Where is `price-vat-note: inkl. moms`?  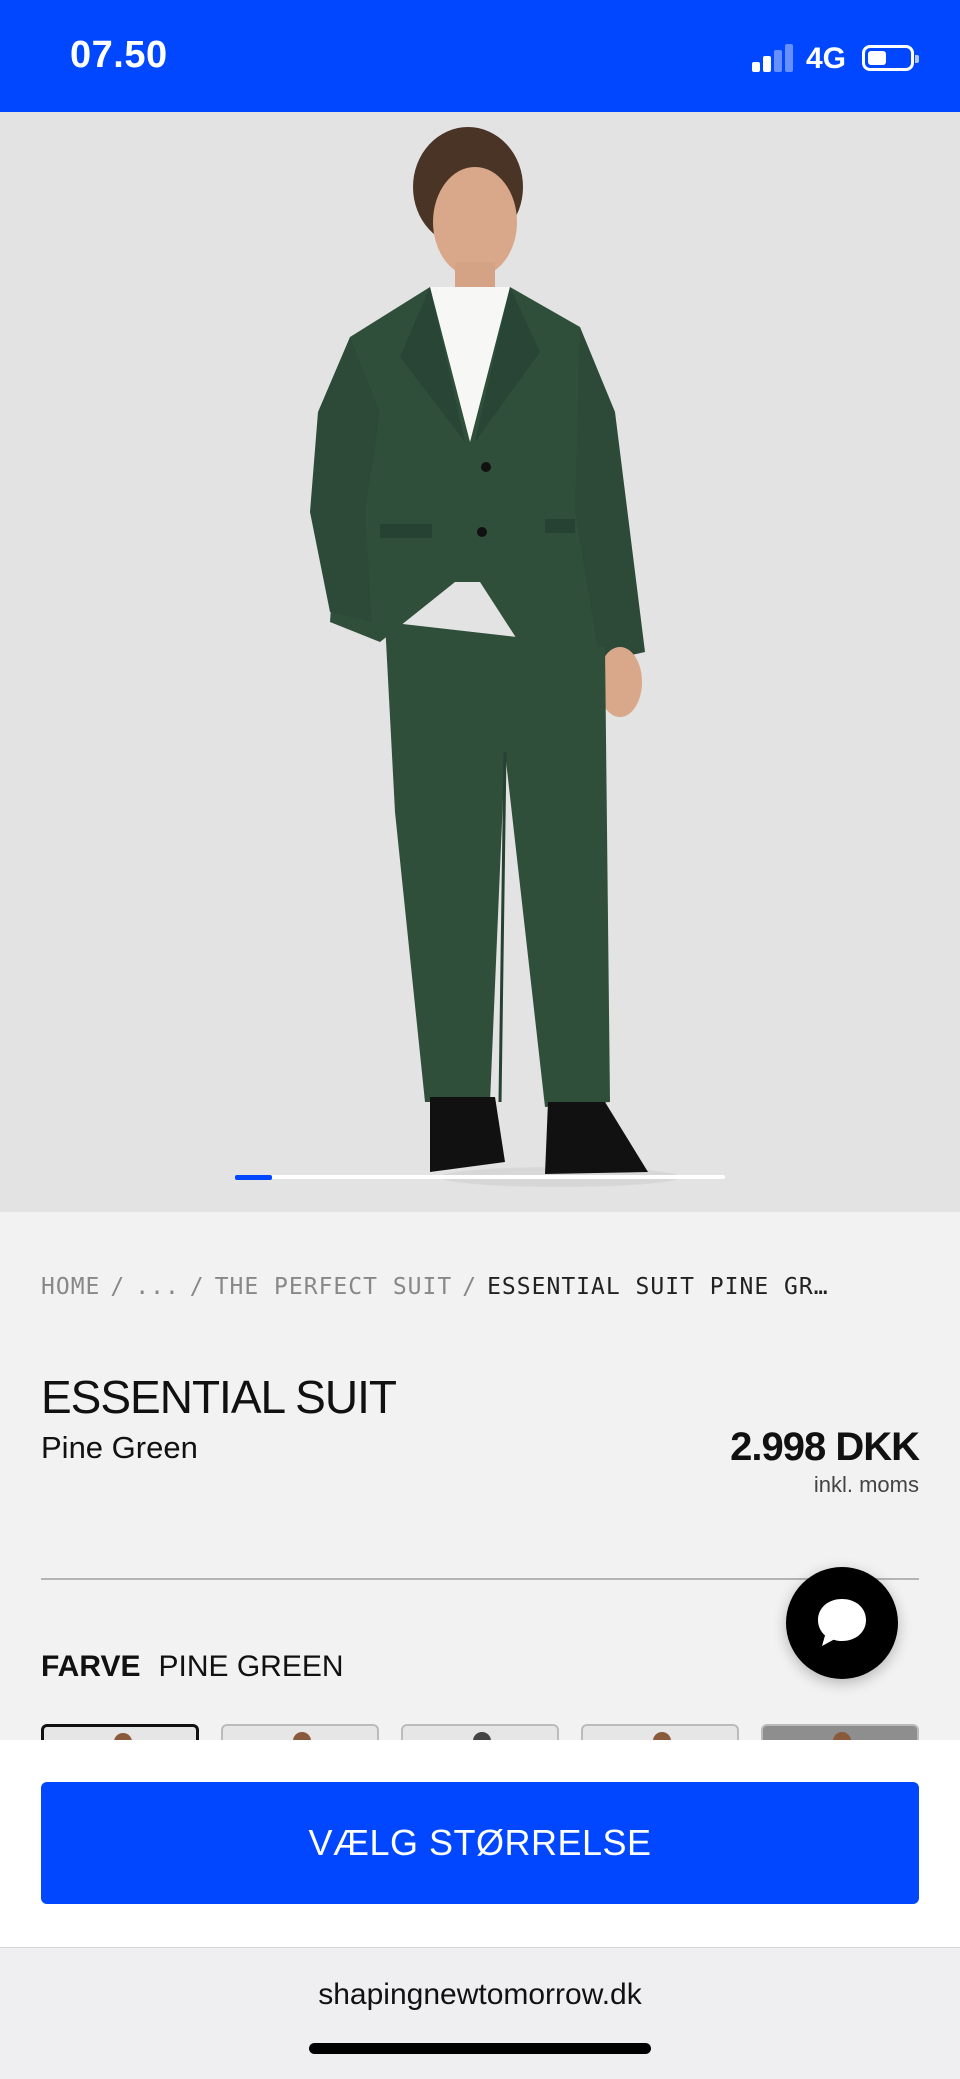
price-vat-note: inkl. moms is located at coordinates (866, 1484).